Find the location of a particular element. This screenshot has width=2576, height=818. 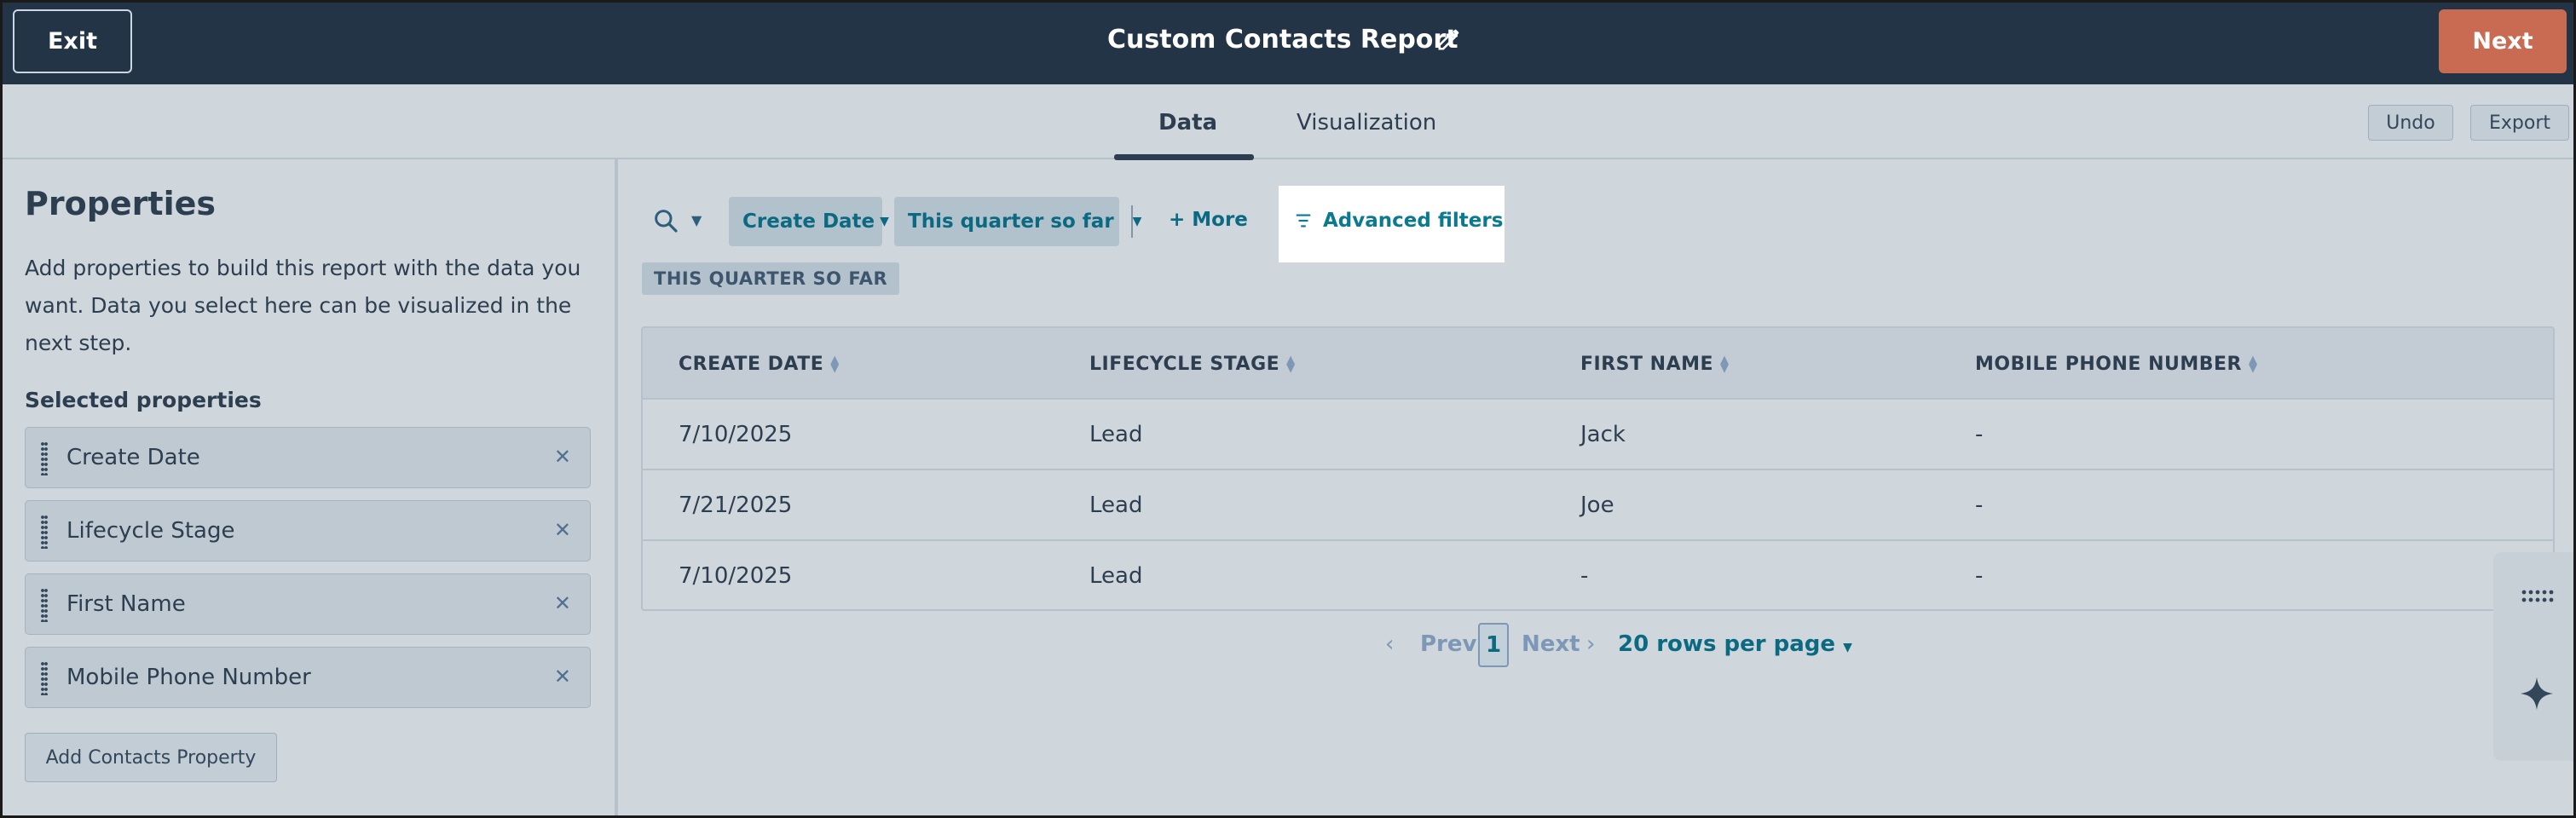

column-header-create-date: CREATE DATE ▲ ▼ is located at coordinates (759, 364).